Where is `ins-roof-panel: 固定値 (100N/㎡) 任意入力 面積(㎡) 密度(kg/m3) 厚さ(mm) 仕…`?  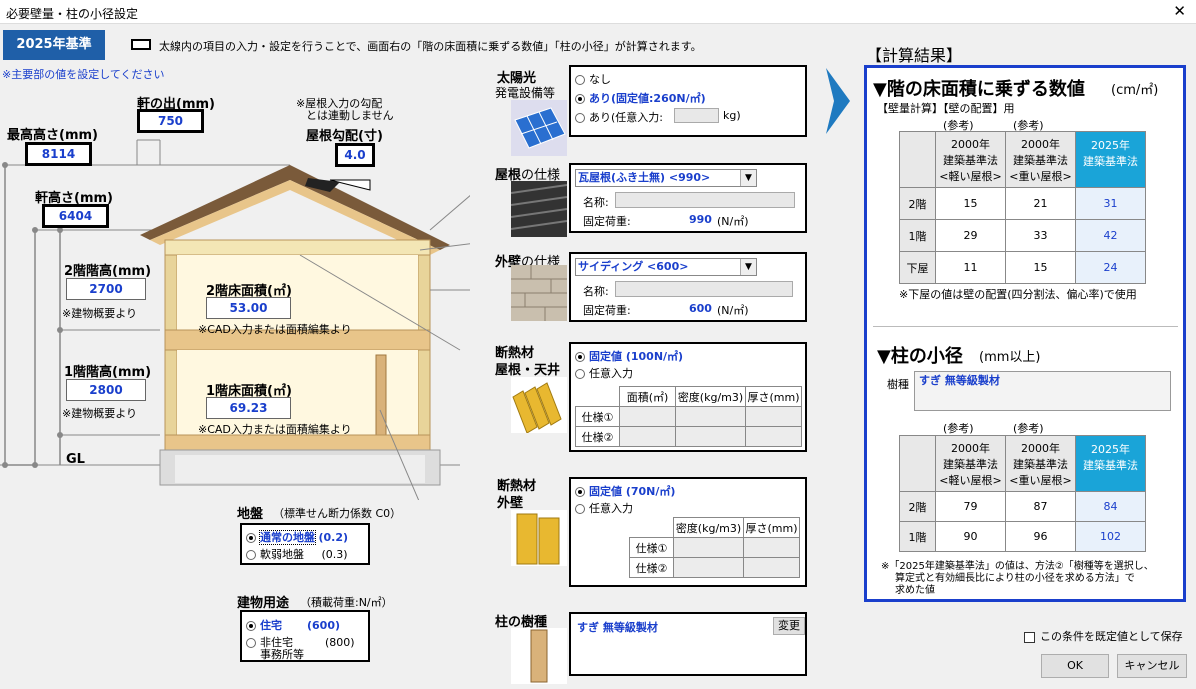
ins-roof-panel: 固定値 (100N/㎡) 任意入力 面積(㎡) 密度(kg/m3) 厚さ(mm) 仕… is located at coordinates (688, 397).